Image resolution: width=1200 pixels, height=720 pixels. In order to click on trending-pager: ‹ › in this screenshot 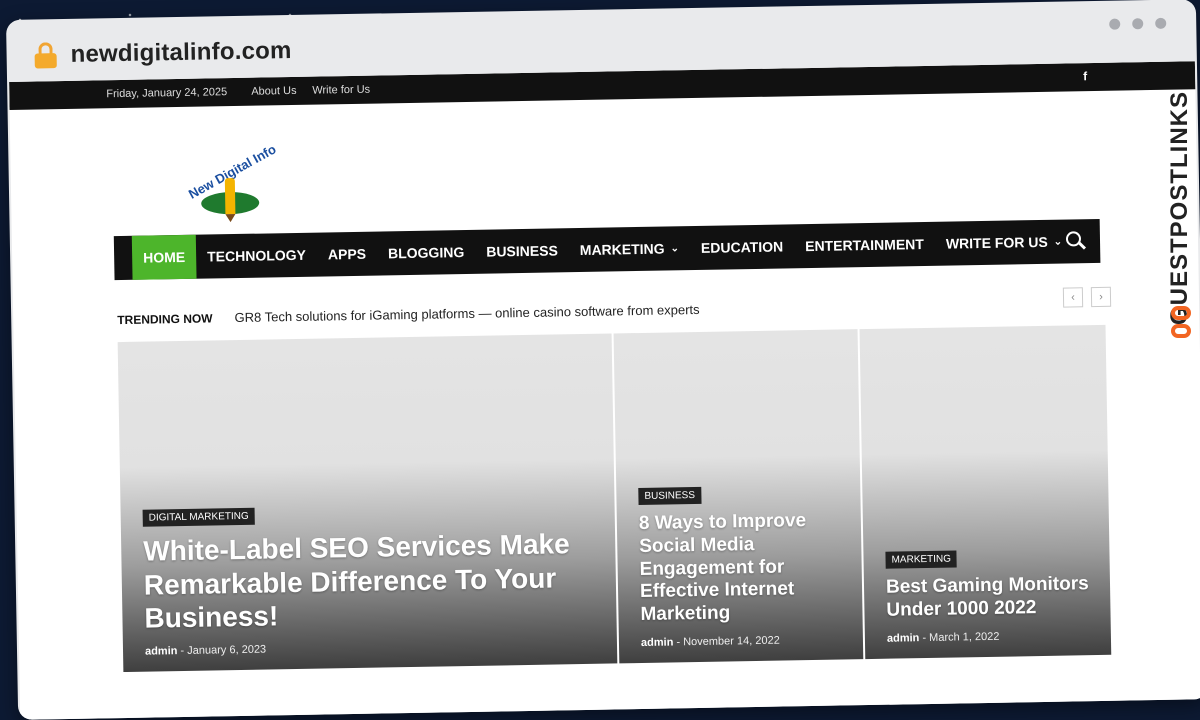, I will do `click(1087, 297)`.